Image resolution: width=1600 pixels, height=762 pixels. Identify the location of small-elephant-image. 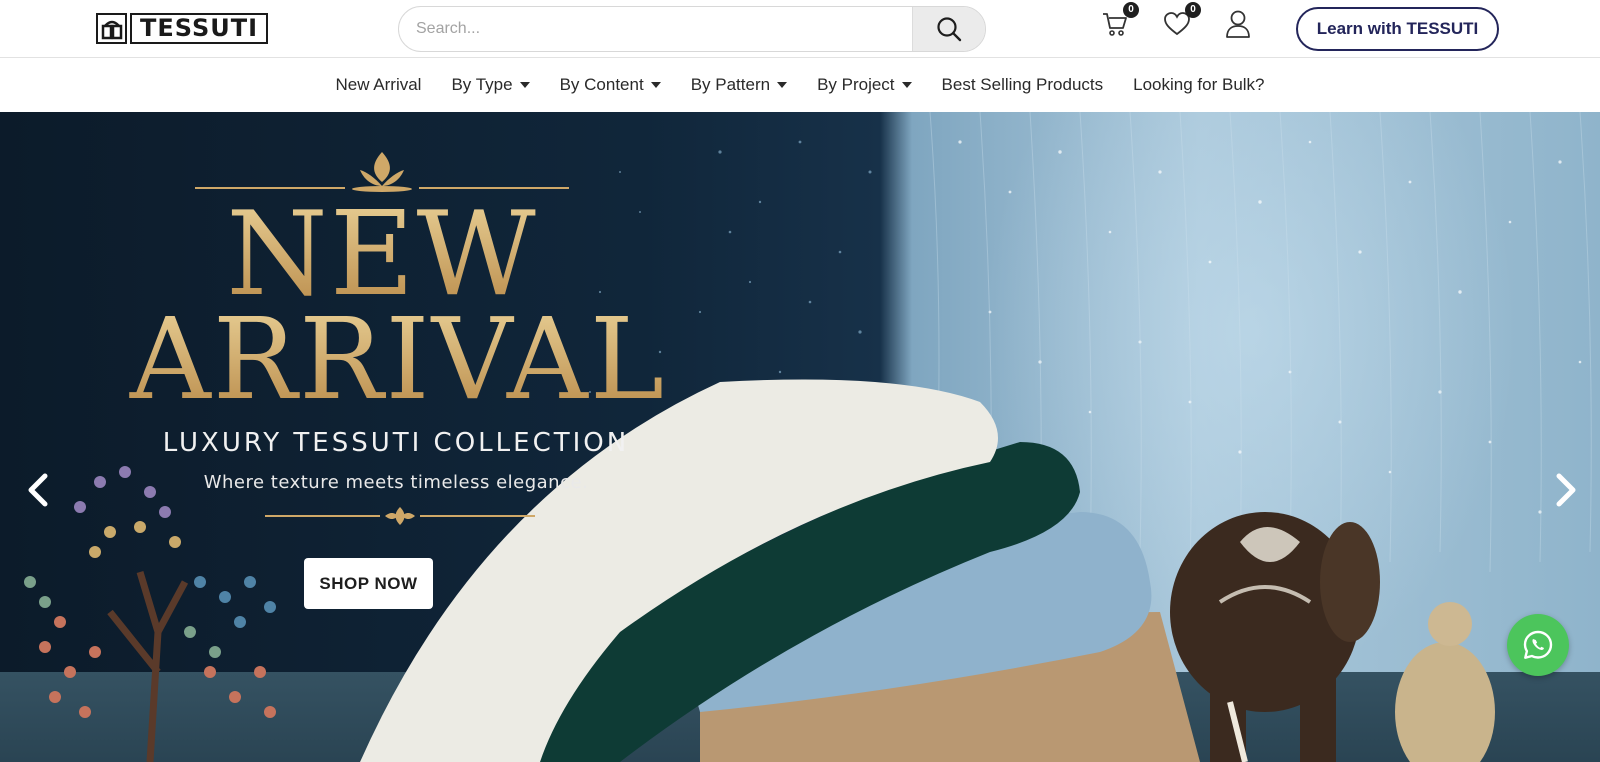
(1445, 682).